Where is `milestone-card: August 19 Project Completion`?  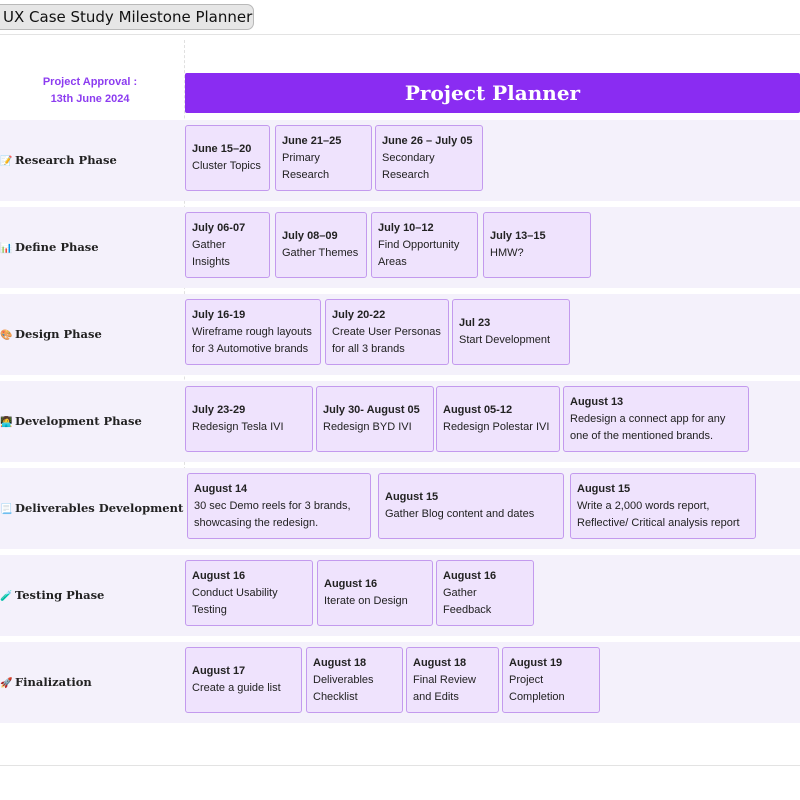
milestone-card: August 19 Project Completion is located at coordinates (551, 680).